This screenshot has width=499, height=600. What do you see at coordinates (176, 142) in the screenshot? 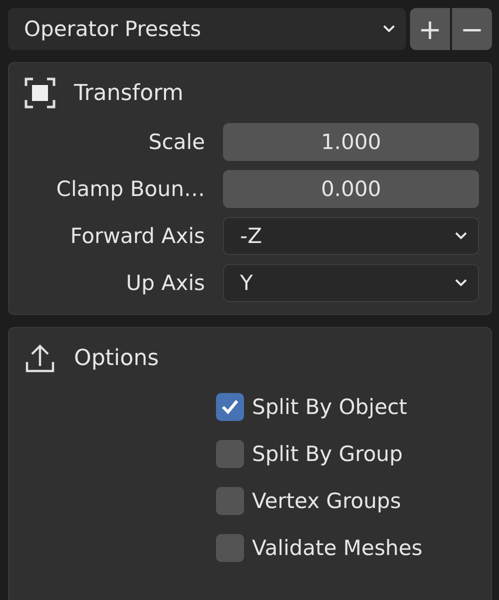
I see `field-label: Scale` at bounding box center [176, 142].